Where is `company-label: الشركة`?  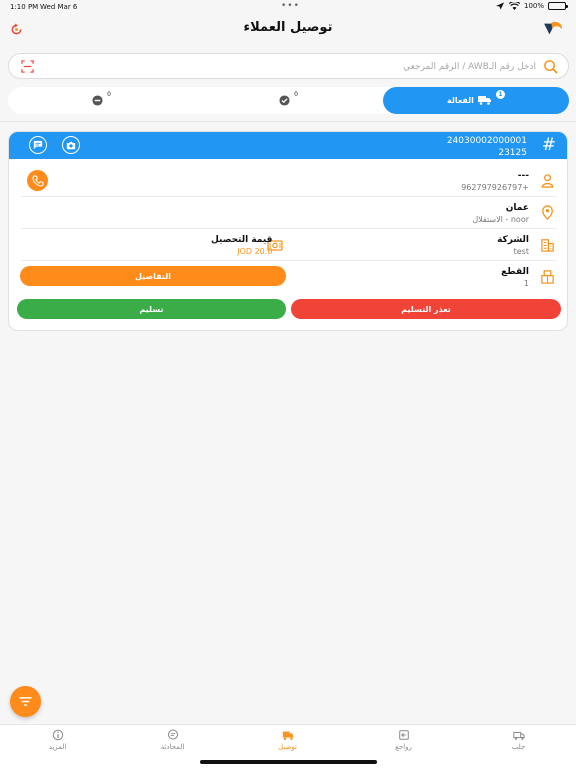
company-label: الشركة is located at coordinates (513, 240).